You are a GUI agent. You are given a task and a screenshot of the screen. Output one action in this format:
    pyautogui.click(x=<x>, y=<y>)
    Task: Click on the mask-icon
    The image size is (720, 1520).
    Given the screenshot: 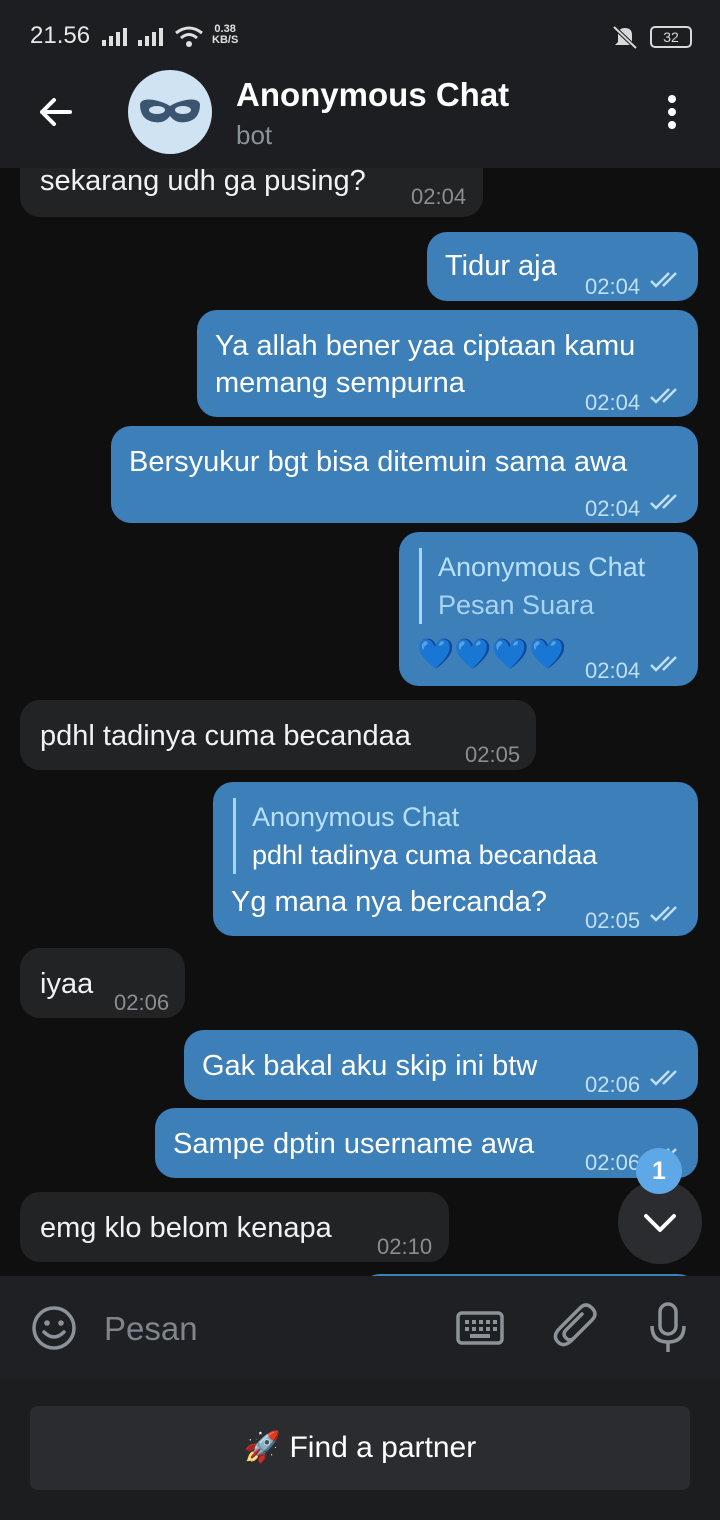 What is the action you would take?
    pyautogui.click(x=170, y=111)
    